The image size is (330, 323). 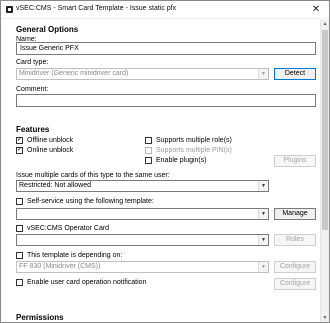 I want to click on enable-plugins-label: Enable plugin(s), so click(x=181, y=160).